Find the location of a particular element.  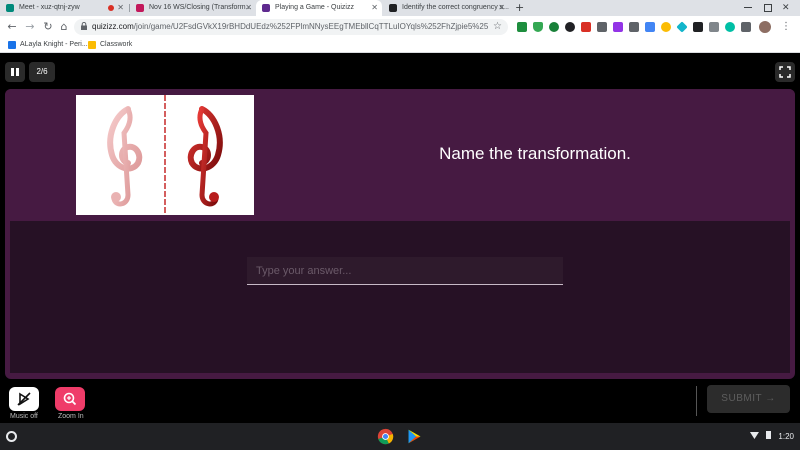

question-text: Name the transformation. is located at coordinates (535, 153).